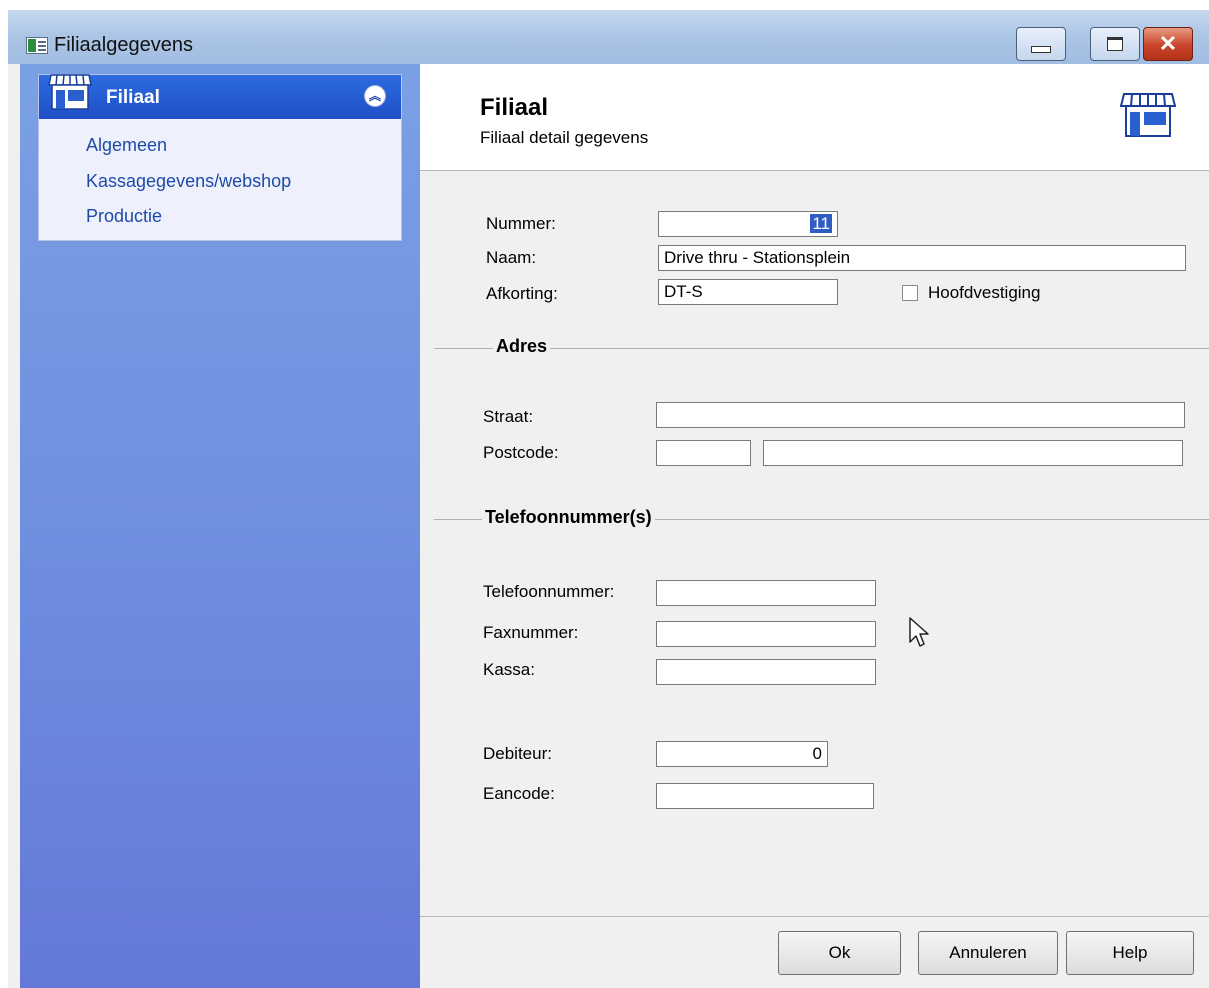 Image resolution: width=1209 pixels, height=988 pixels. What do you see at coordinates (519, 793) in the screenshot?
I see `eancode-label: Eancode:` at bounding box center [519, 793].